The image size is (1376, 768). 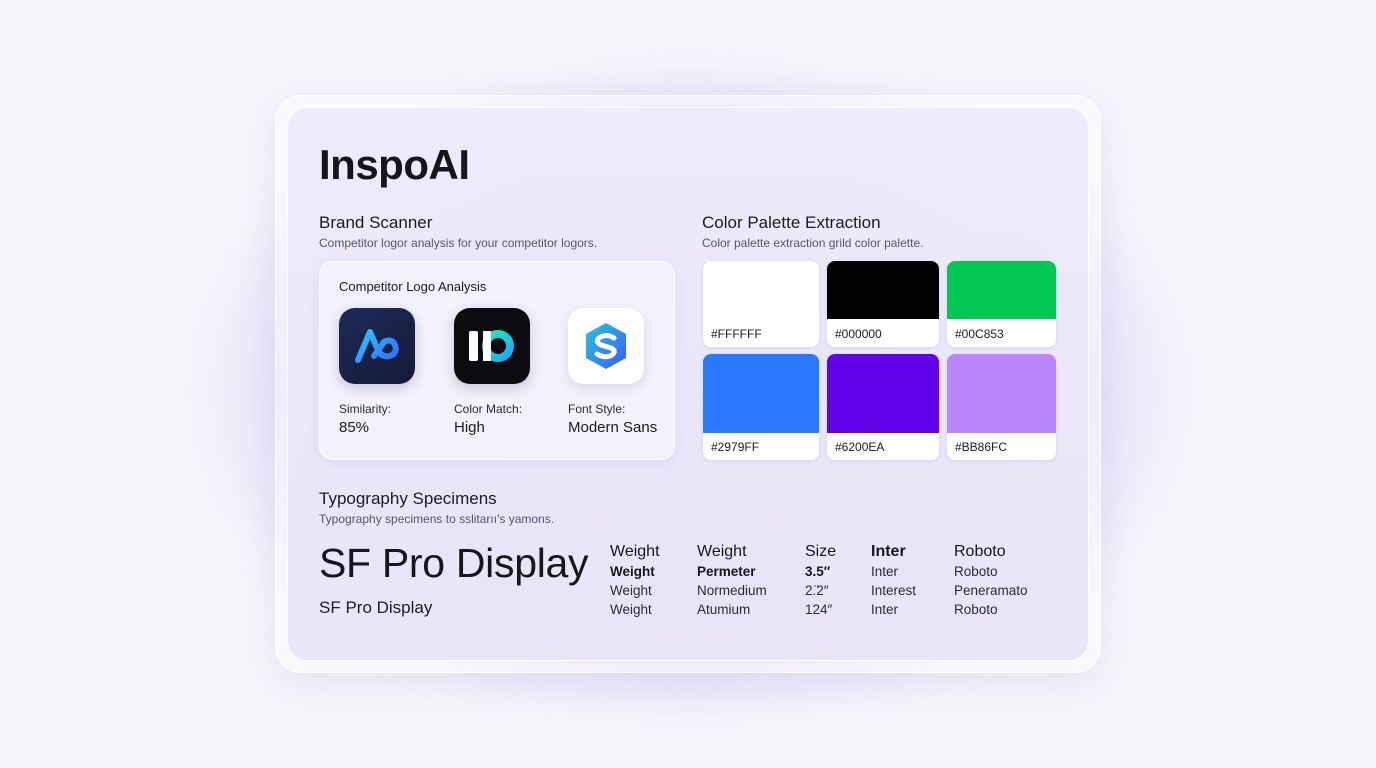 What do you see at coordinates (979, 334) in the screenshot?
I see `swatch-hex: #00C853` at bounding box center [979, 334].